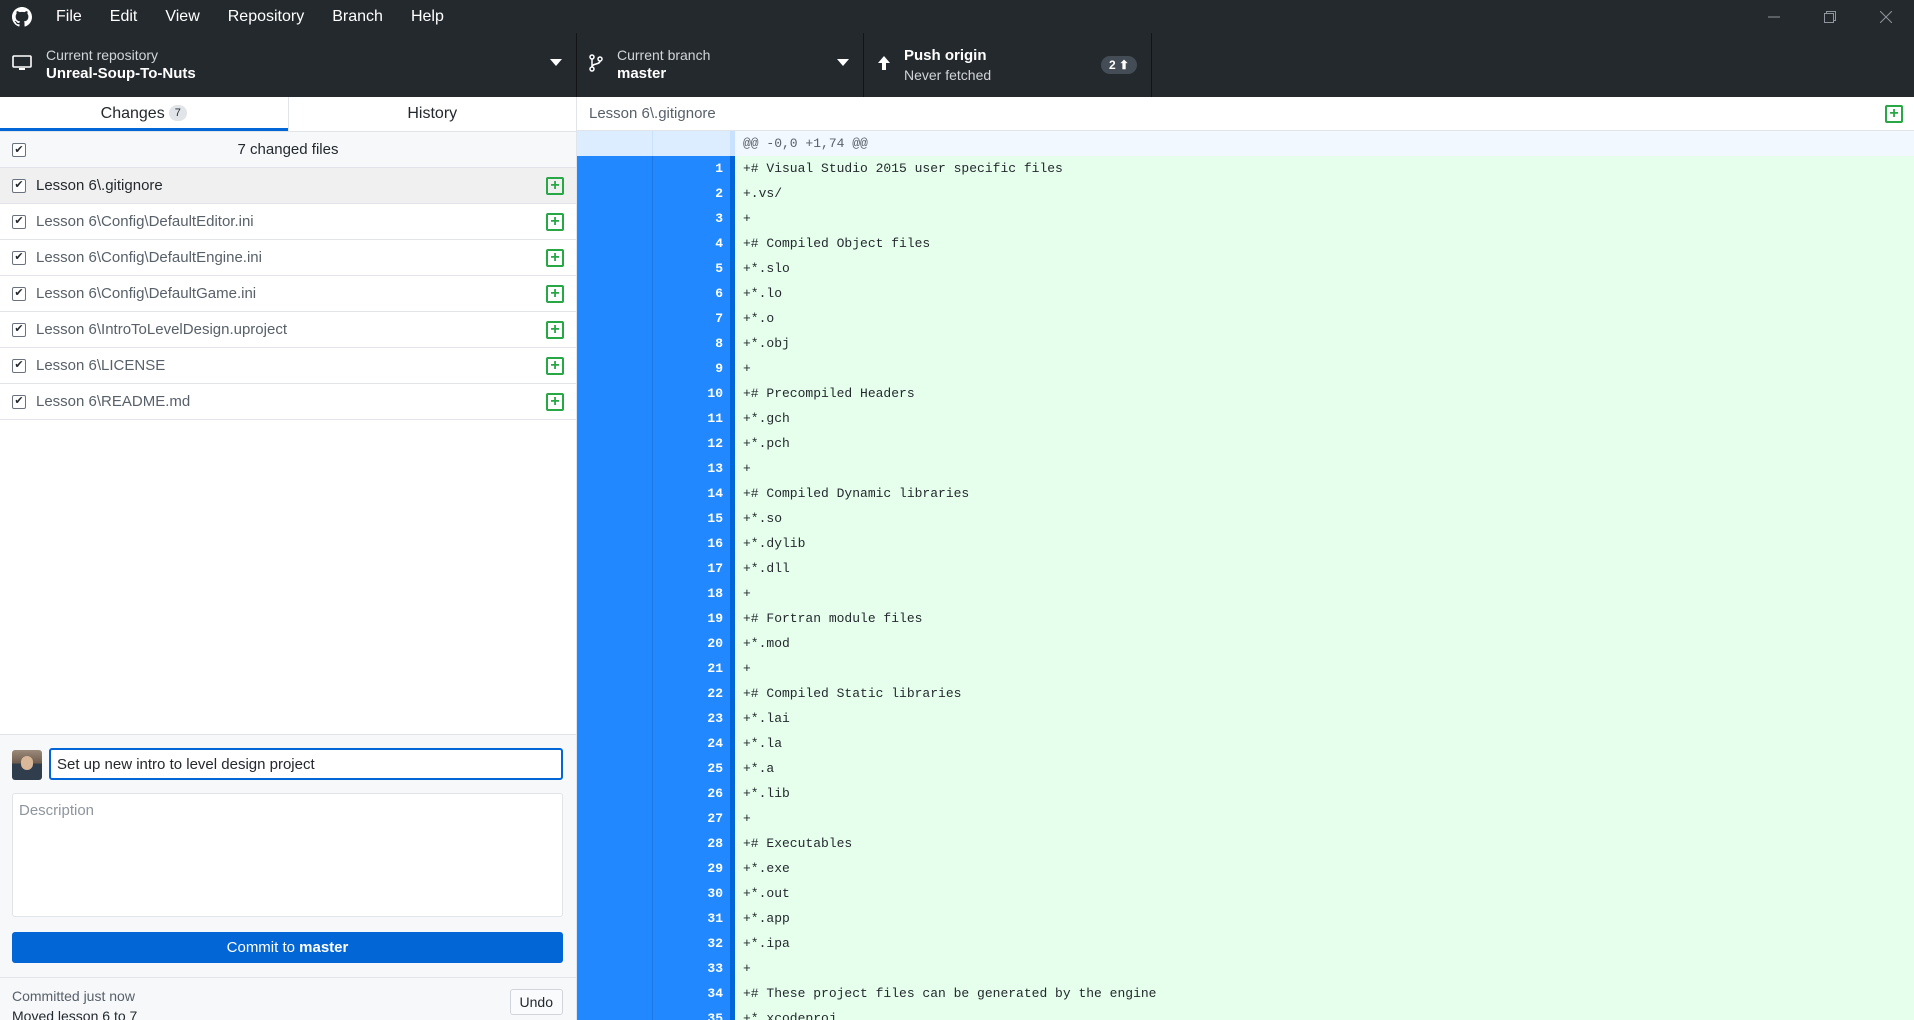  I want to click on line-number: 17, so click(691, 568).